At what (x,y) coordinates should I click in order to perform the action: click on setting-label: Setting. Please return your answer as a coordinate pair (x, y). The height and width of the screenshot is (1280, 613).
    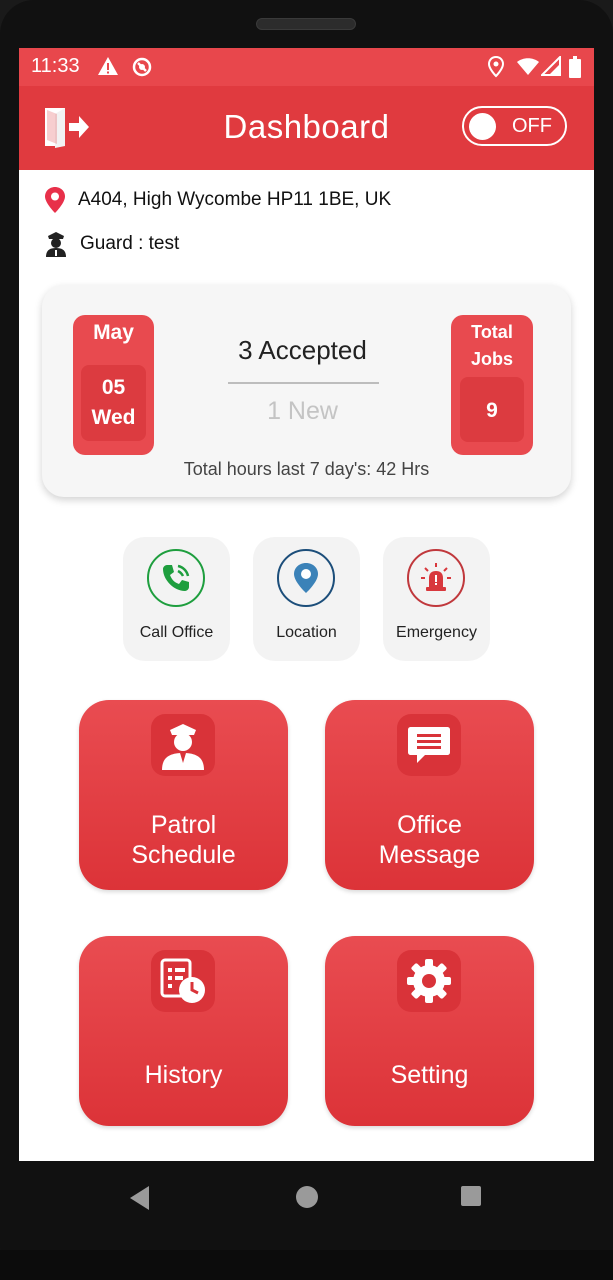
    Looking at the image, I should click on (429, 1075).